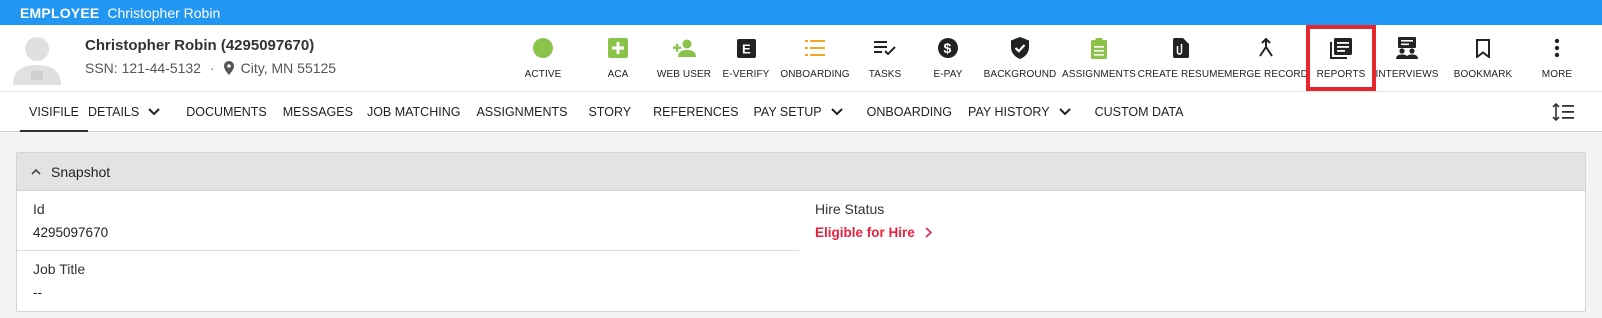  I want to click on chevron-up-icon, so click(36, 171).